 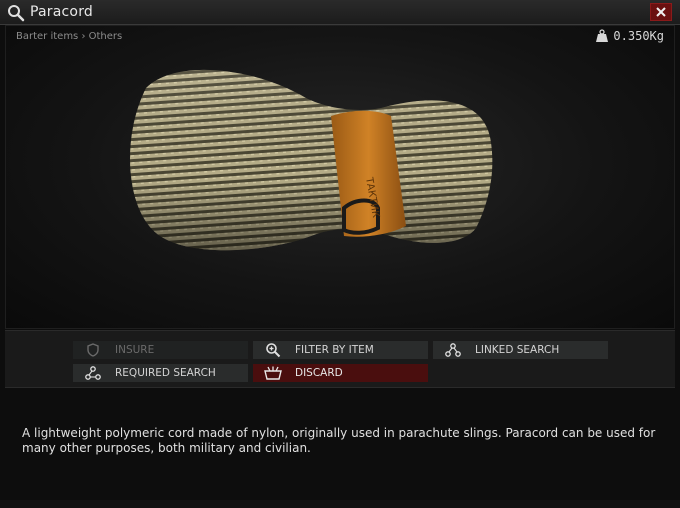 What do you see at coordinates (273, 373) in the screenshot?
I see `discard-icon` at bounding box center [273, 373].